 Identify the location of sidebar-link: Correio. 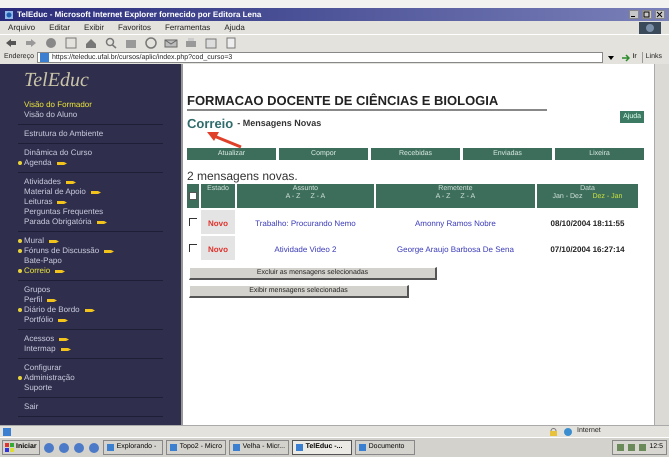
(37, 271).